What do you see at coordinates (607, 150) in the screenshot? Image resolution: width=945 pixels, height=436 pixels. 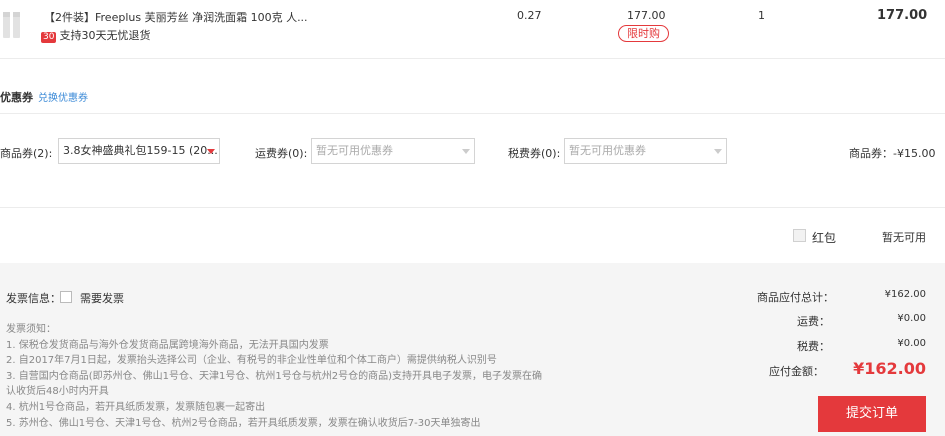 I see `tax-coupon-value: 暂无可用优惠券` at bounding box center [607, 150].